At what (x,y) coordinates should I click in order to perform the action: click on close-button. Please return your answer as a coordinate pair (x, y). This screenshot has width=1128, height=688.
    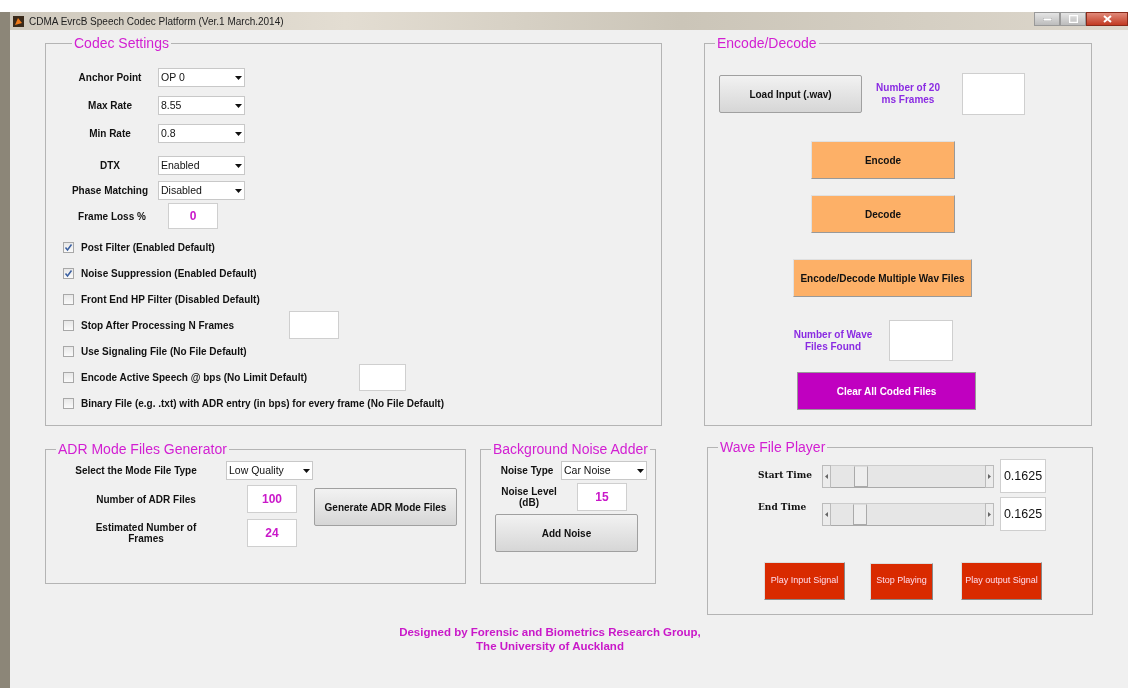
    Looking at the image, I should click on (1107, 19).